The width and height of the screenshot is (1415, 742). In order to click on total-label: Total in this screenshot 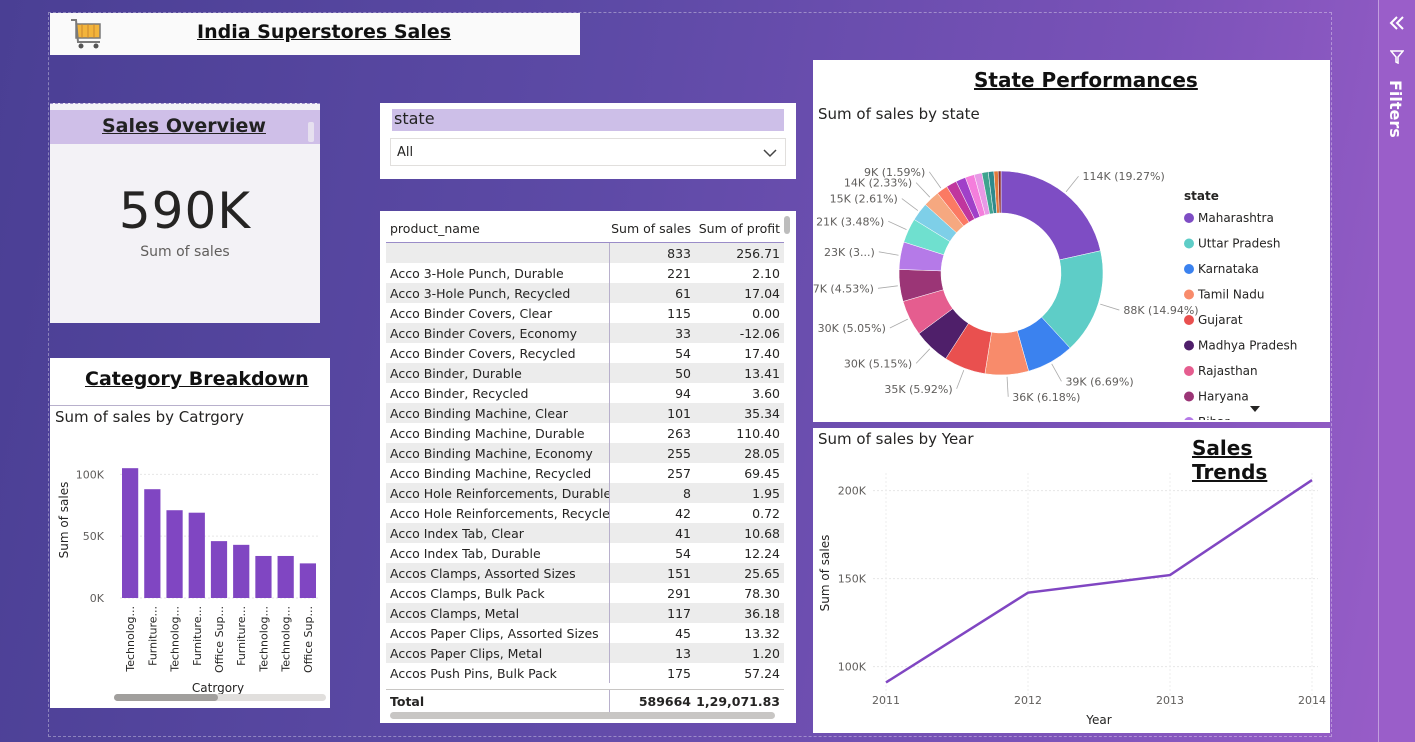, I will do `click(498, 701)`.